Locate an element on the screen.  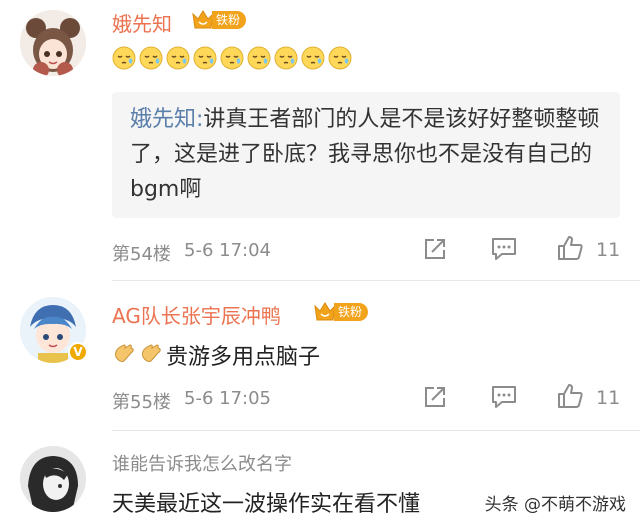
username: 谁能告诉我怎么改名字 is located at coordinates (202, 463).